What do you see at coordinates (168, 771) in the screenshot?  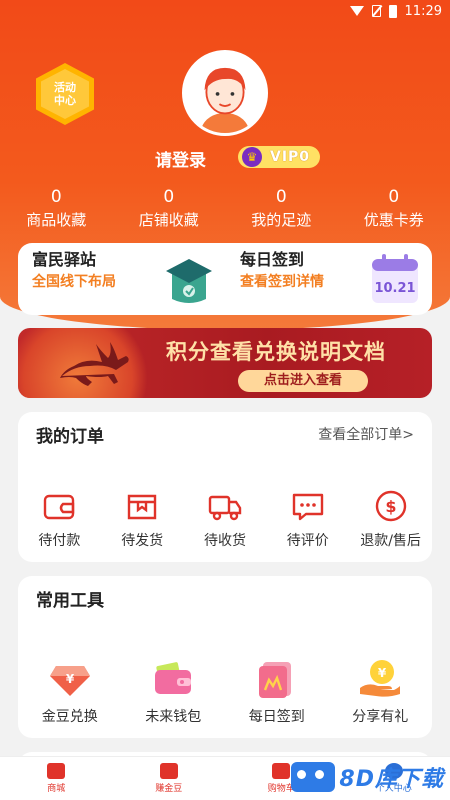 I see `bag-icon` at bounding box center [168, 771].